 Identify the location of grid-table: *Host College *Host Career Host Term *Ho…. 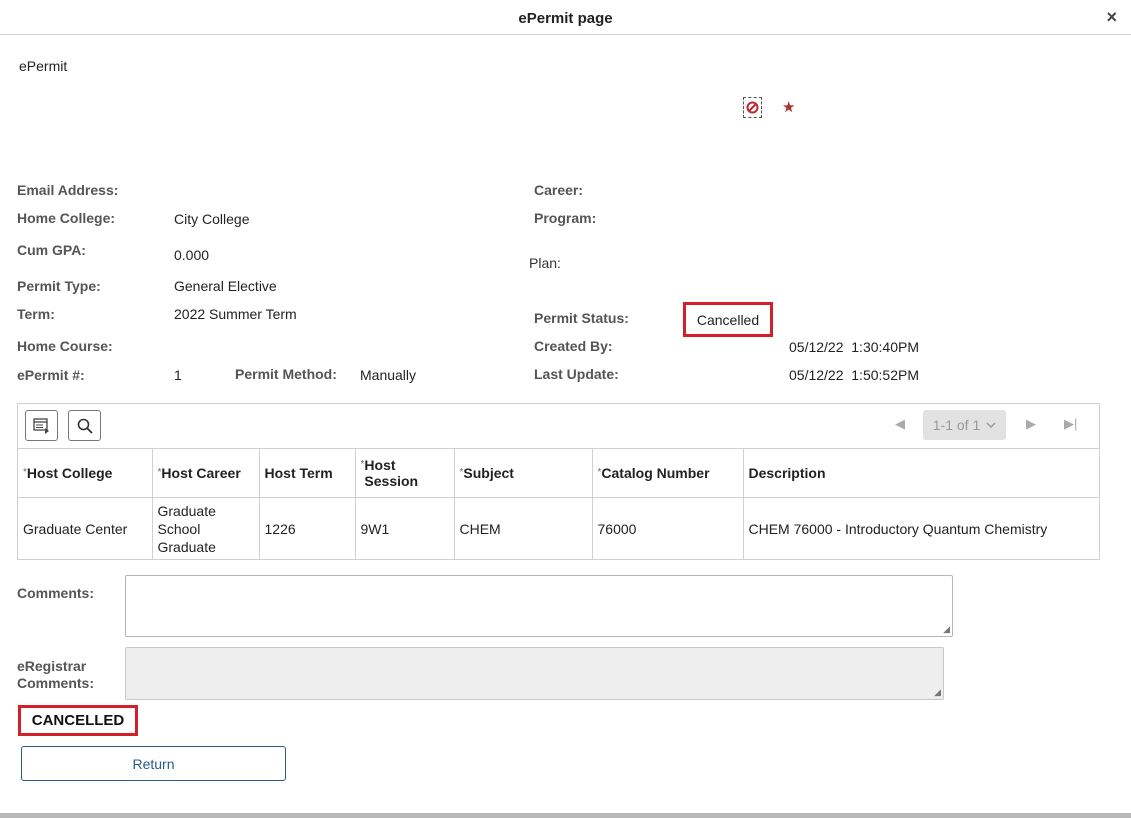
(558, 504).